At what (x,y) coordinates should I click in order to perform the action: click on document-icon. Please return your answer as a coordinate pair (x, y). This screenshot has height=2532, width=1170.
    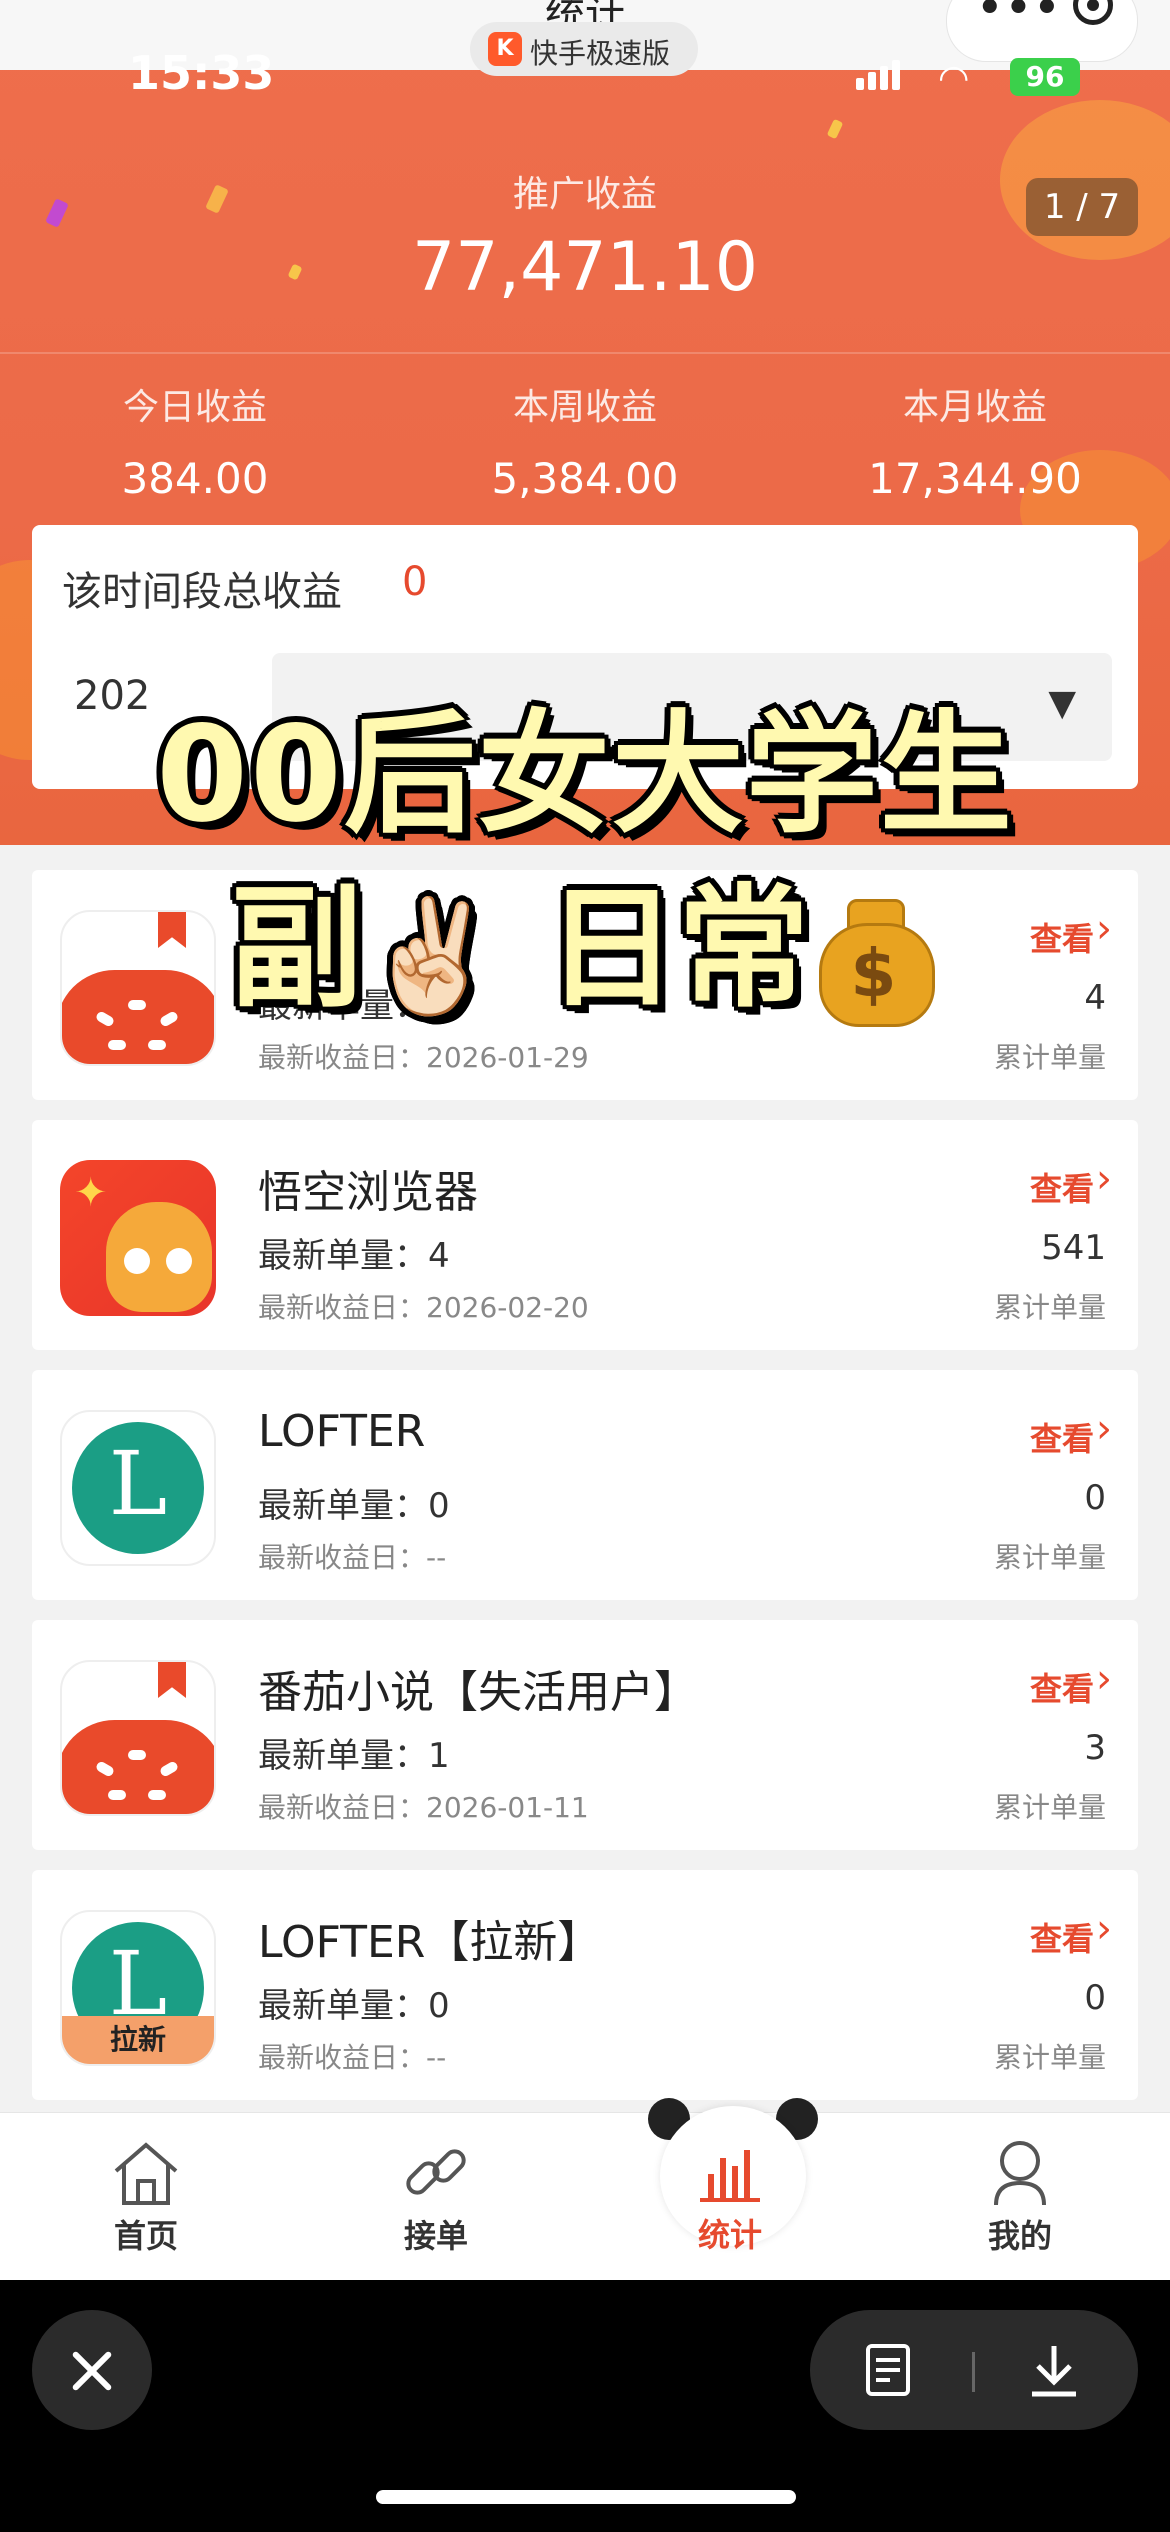
    Looking at the image, I should click on (888, 2372).